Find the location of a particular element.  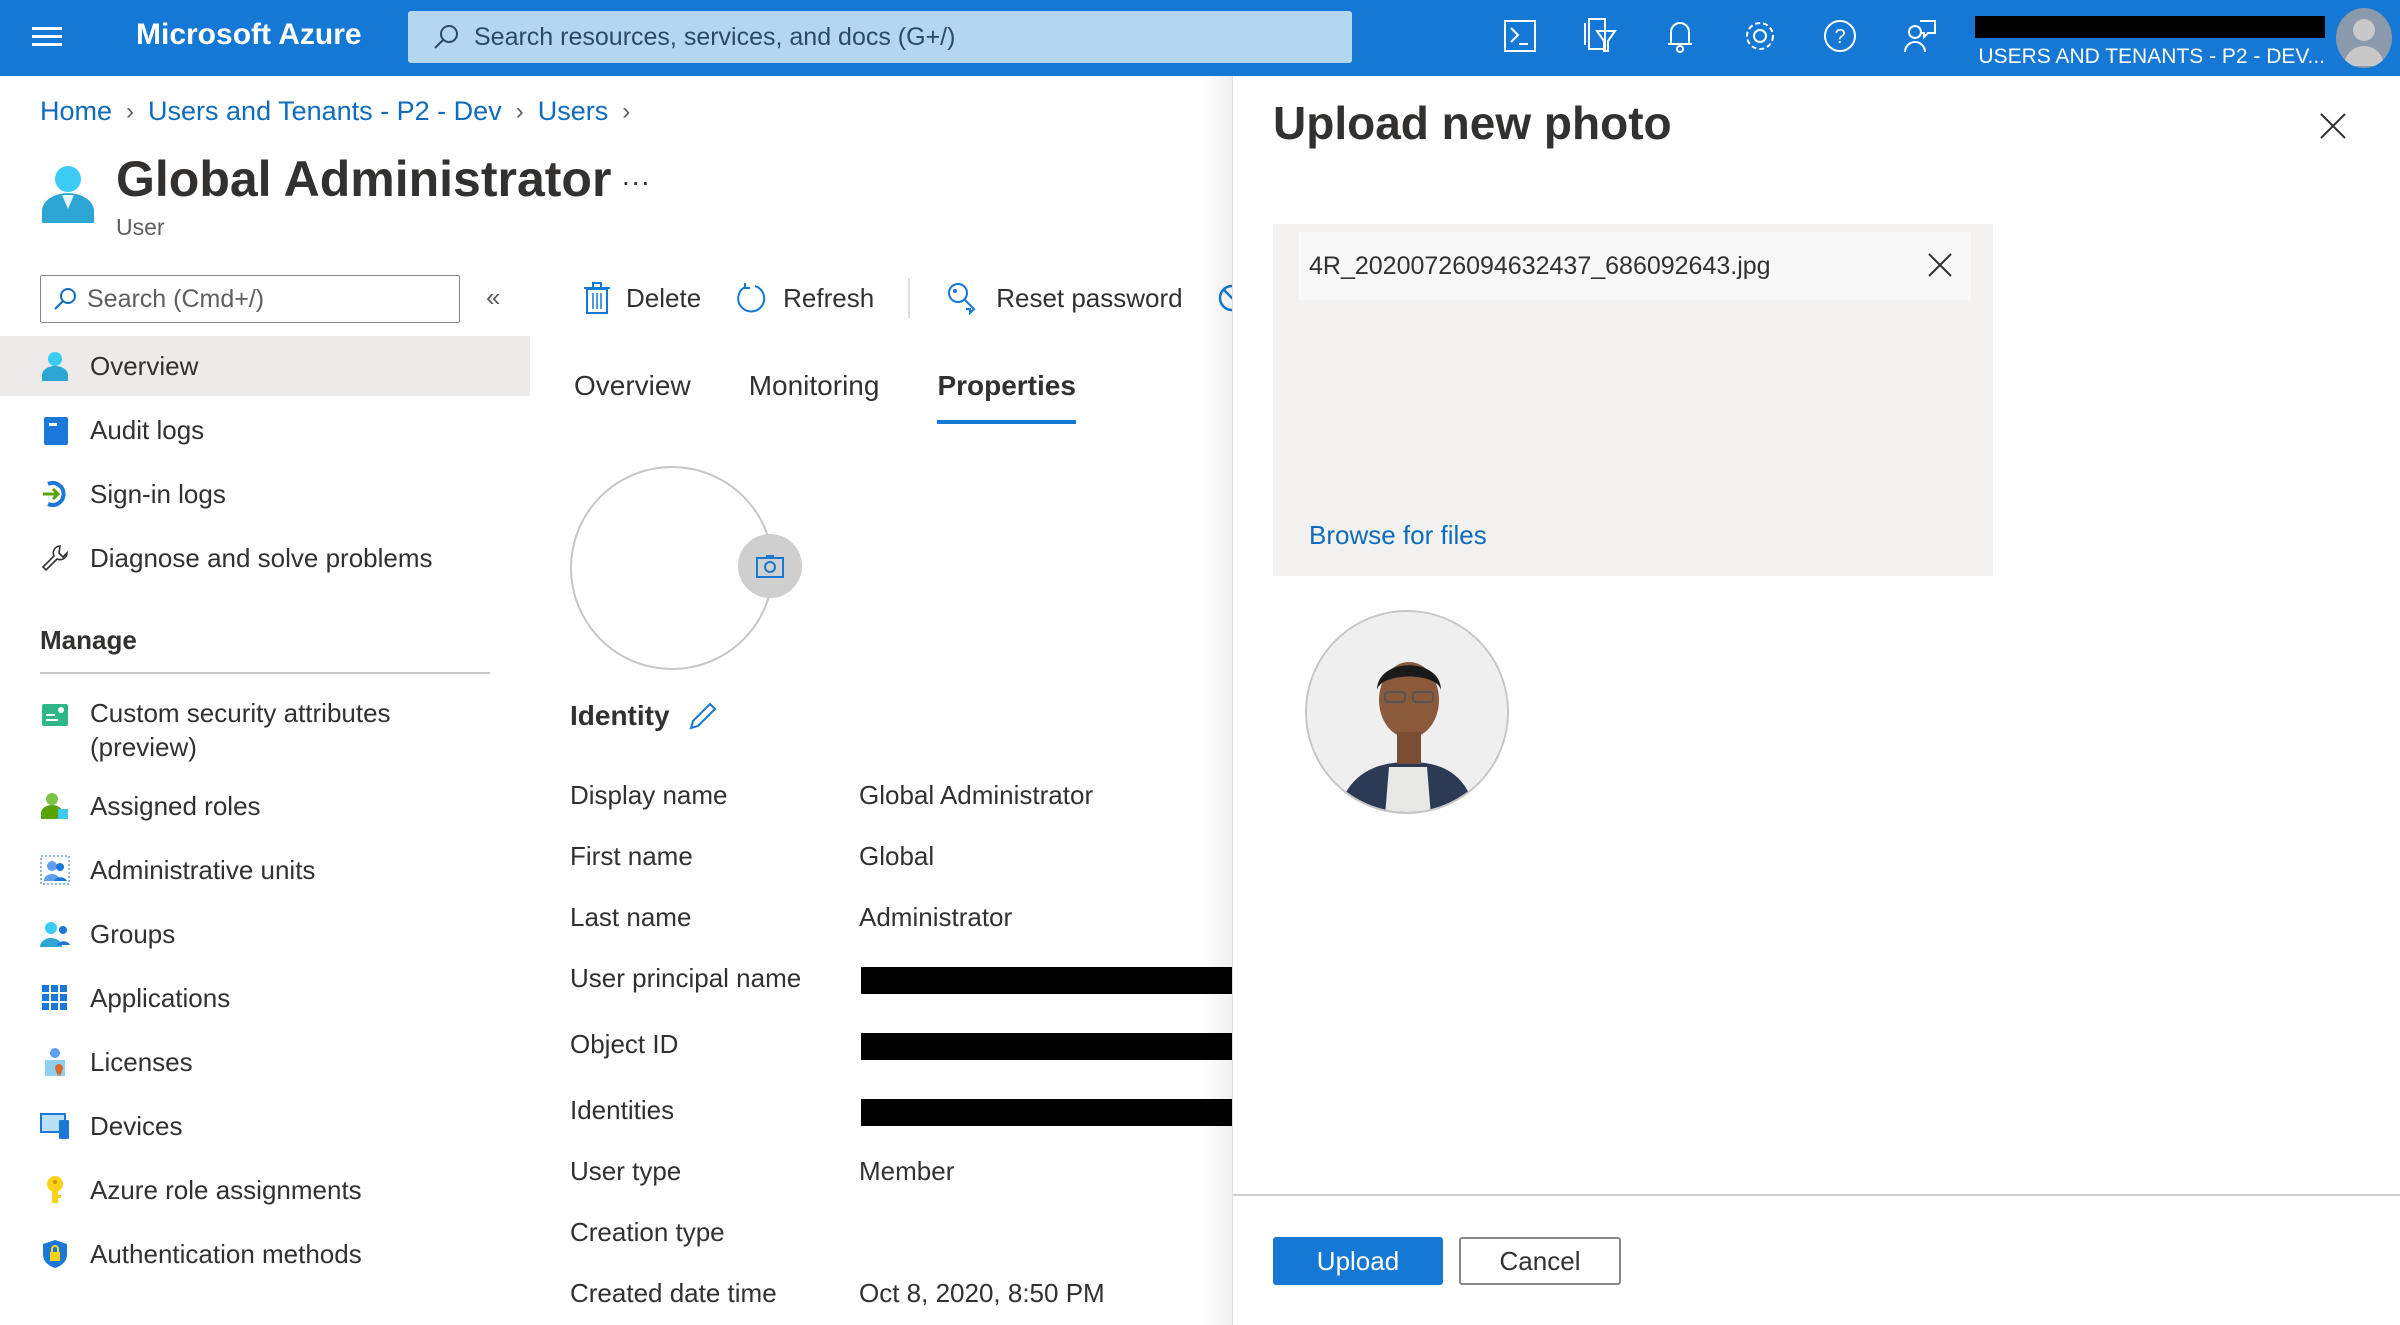

delete-button: Delete is located at coordinates (642, 298).